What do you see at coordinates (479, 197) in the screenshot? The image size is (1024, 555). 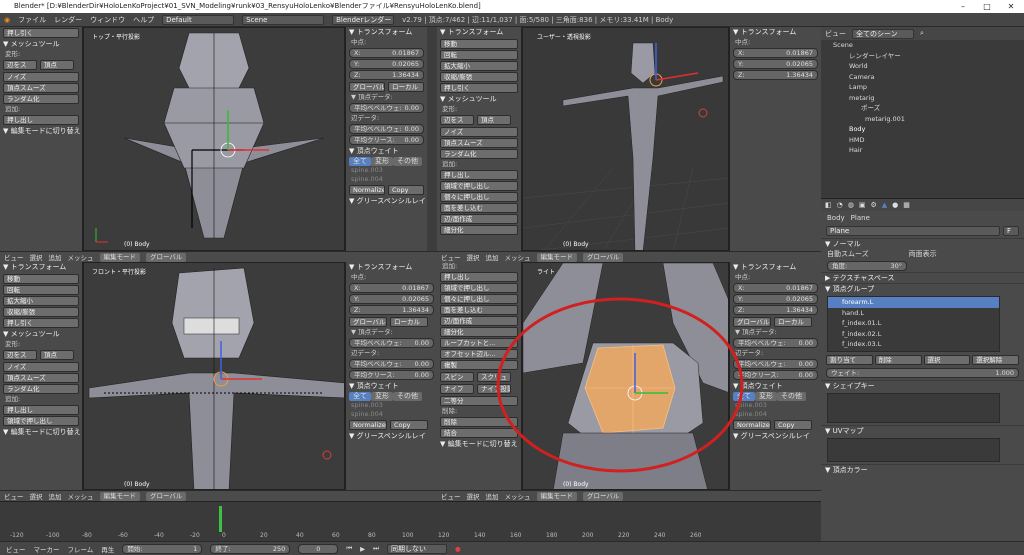 I see `extrude-individual-button: 個々に押し出し` at bounding box center [479, 197].